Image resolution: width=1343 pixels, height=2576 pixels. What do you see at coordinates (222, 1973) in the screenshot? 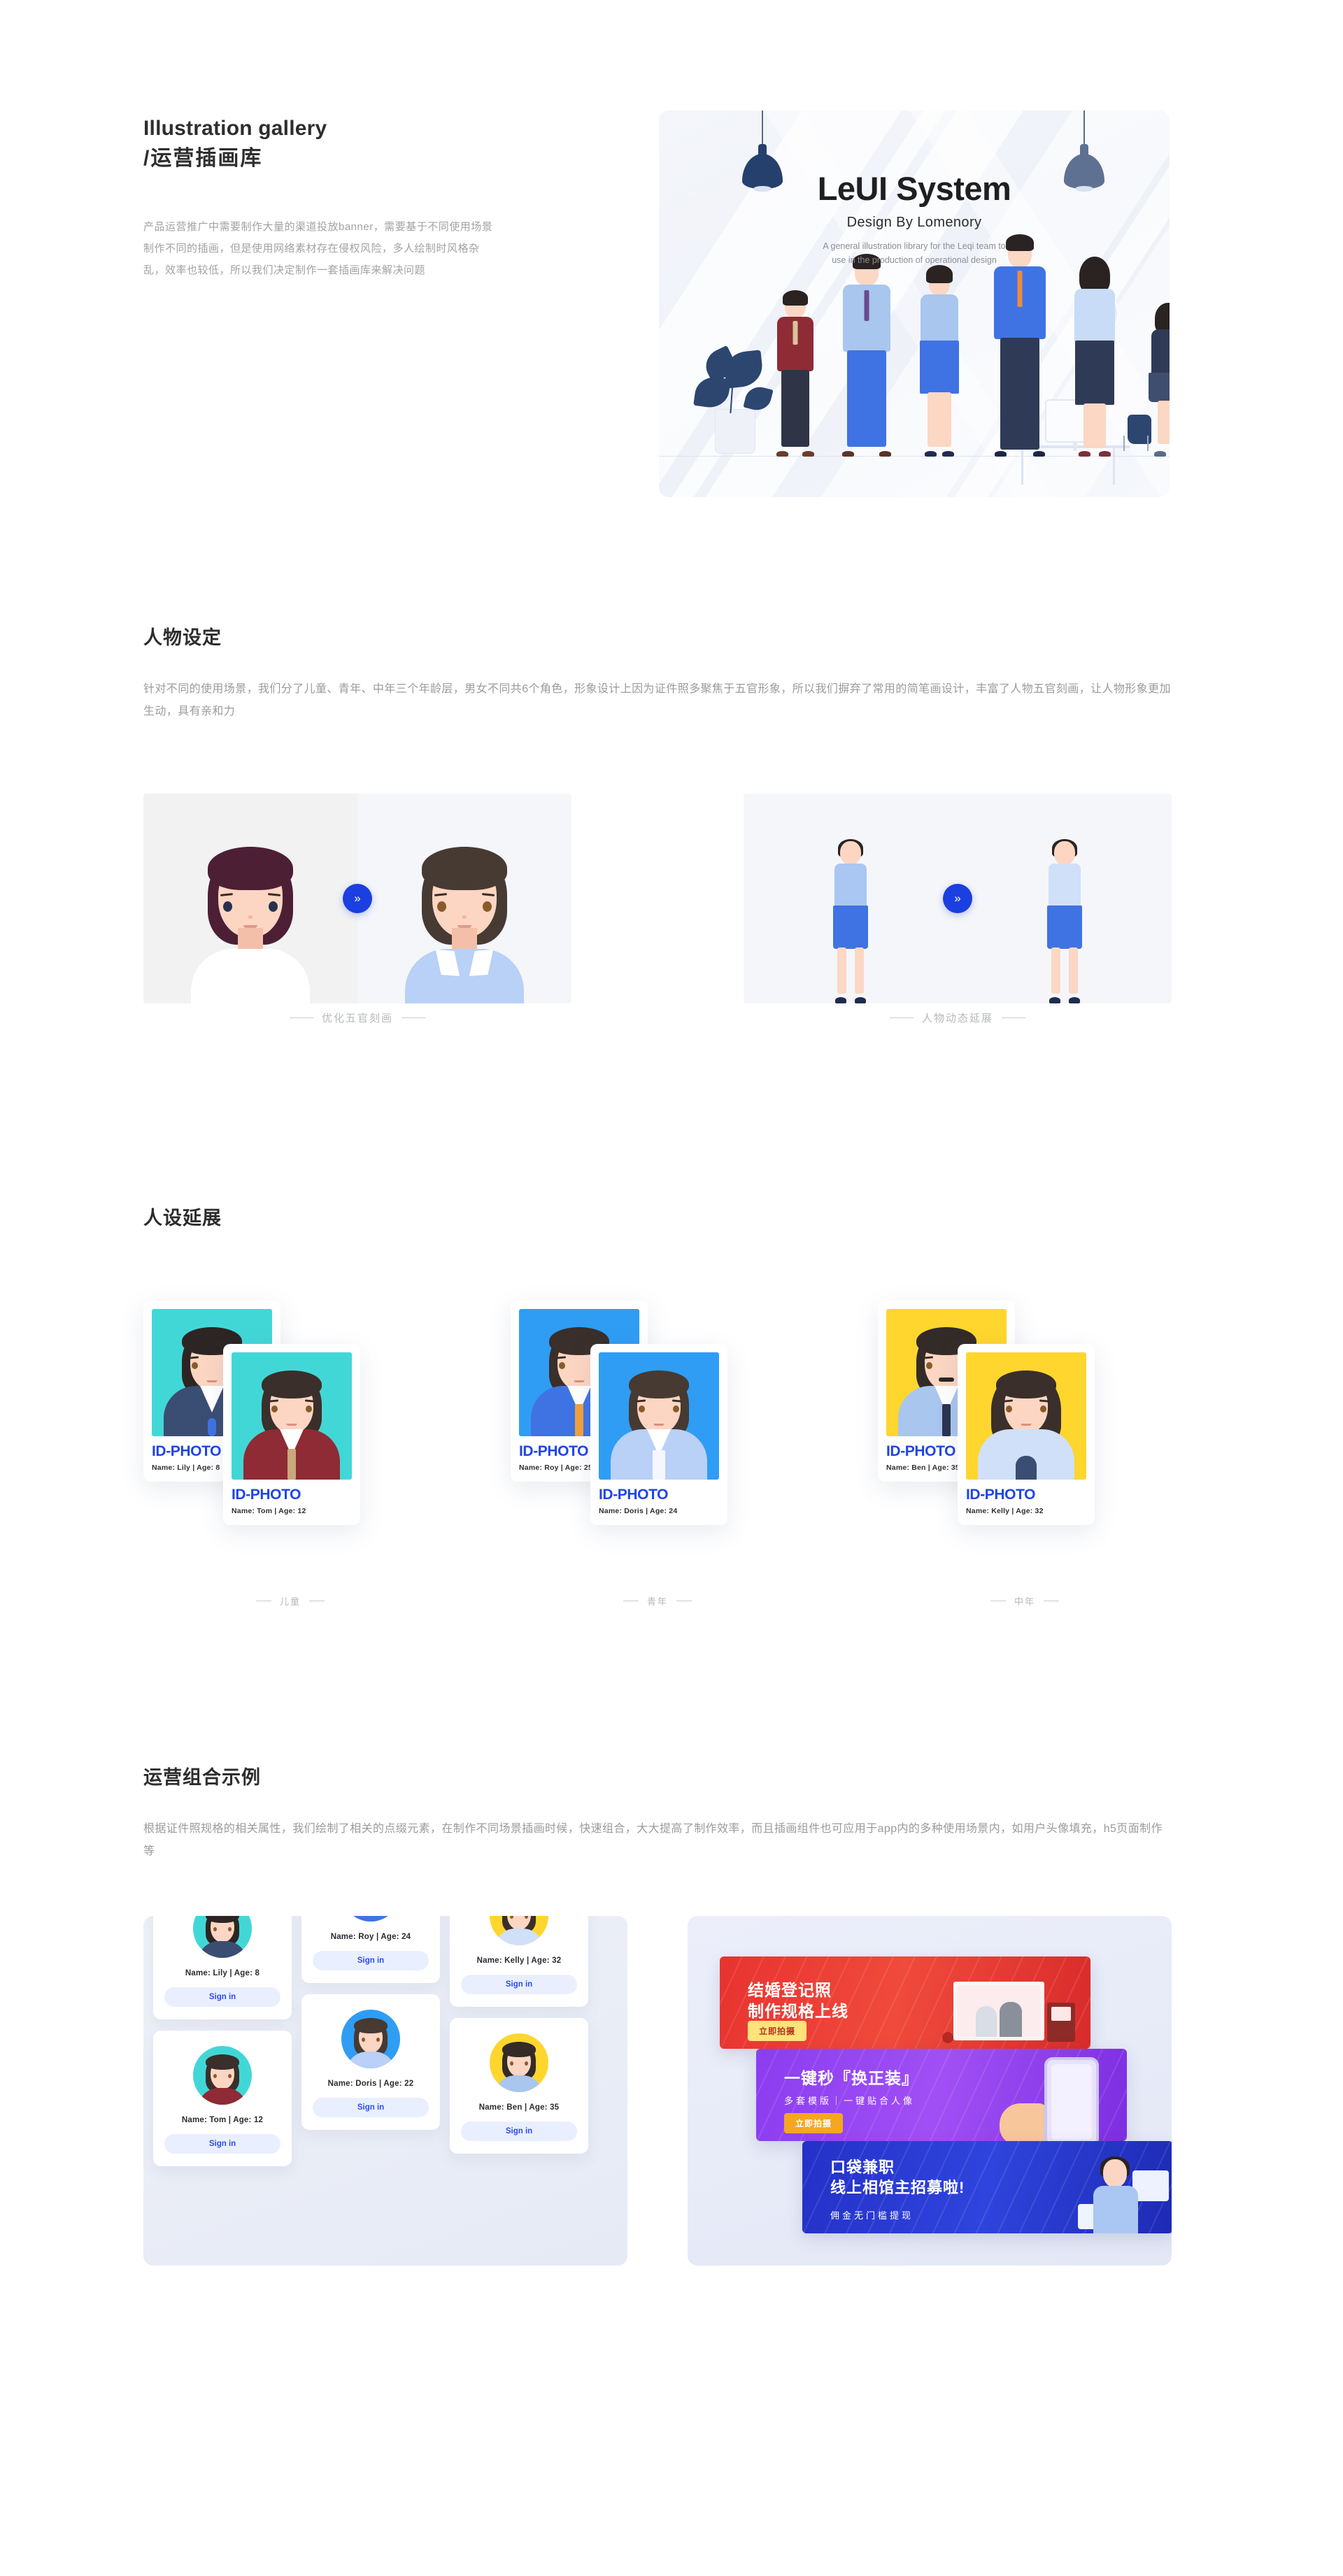
I see `avatar-card-name: Name: Lily | Age: 8` at bounding box center [222, 1973].